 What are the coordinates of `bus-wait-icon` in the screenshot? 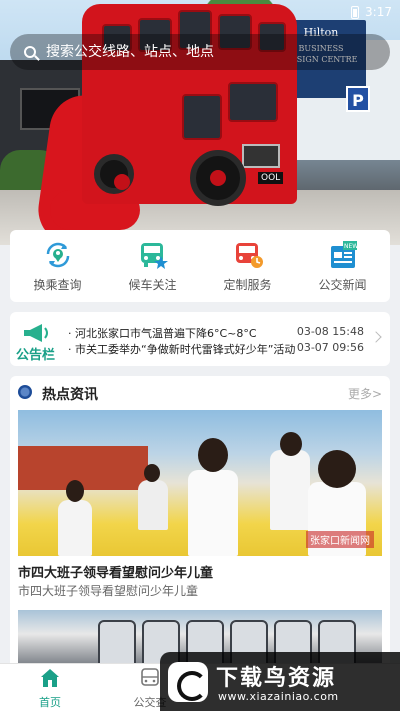 It's located at (154, 255).